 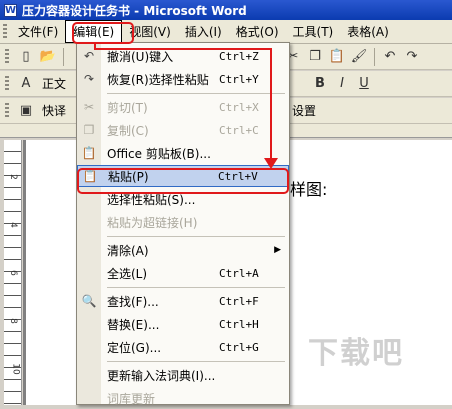 What do you see at coordinates (127, 107) in the screenshot?
I see `menu-item-label: 剪切(T)` at bounding box center [127, 107].